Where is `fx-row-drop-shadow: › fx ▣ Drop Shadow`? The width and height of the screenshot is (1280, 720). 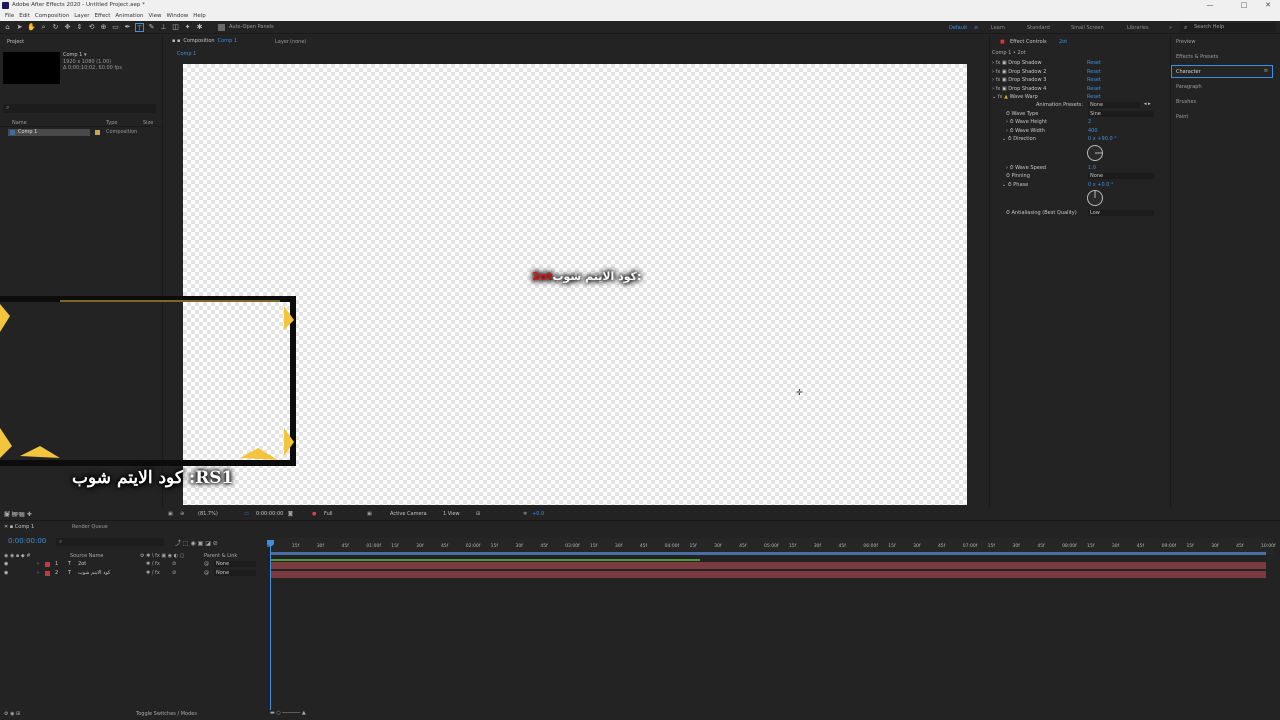
fx-row-drop-shadow: › fx ▣ Drop Shadow is located at coordinates (1017, 63).